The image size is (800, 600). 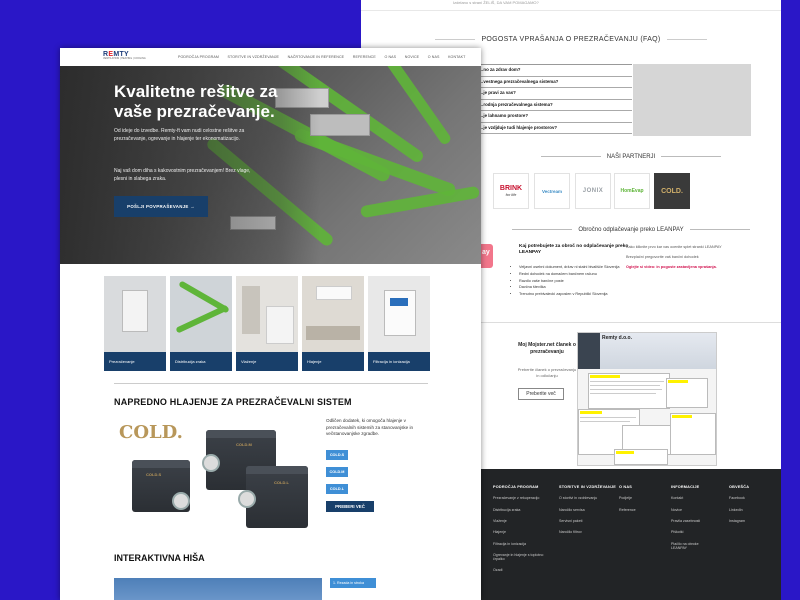 I want to click on logo-tagline: VENTILATION | HEATING | COOLING, so click(x=124, y=58).